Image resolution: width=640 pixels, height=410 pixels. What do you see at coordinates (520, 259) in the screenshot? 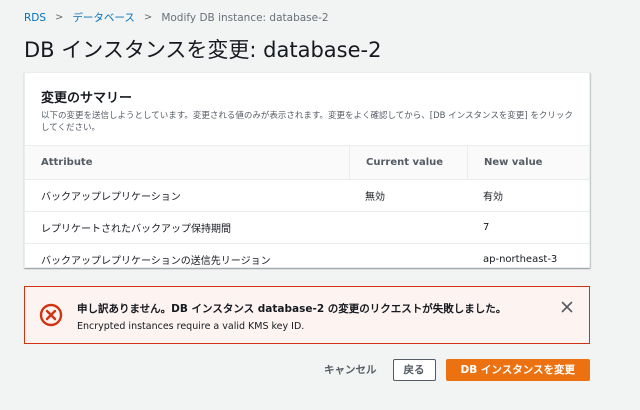
I see `cell-new-value: ap-northeast-3` at bounding box center [520, 259].